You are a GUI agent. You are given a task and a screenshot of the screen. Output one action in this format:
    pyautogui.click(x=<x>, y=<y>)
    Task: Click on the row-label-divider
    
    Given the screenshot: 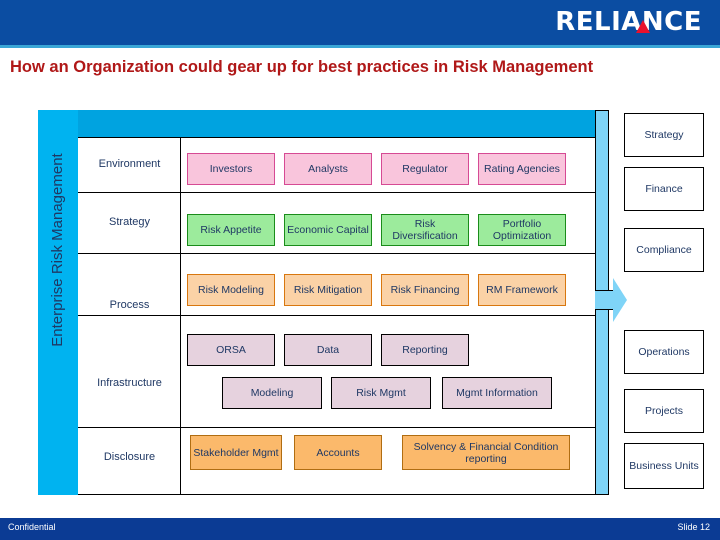 What is the action you would take?
    pyautogui.click(x=180, y=316)
    